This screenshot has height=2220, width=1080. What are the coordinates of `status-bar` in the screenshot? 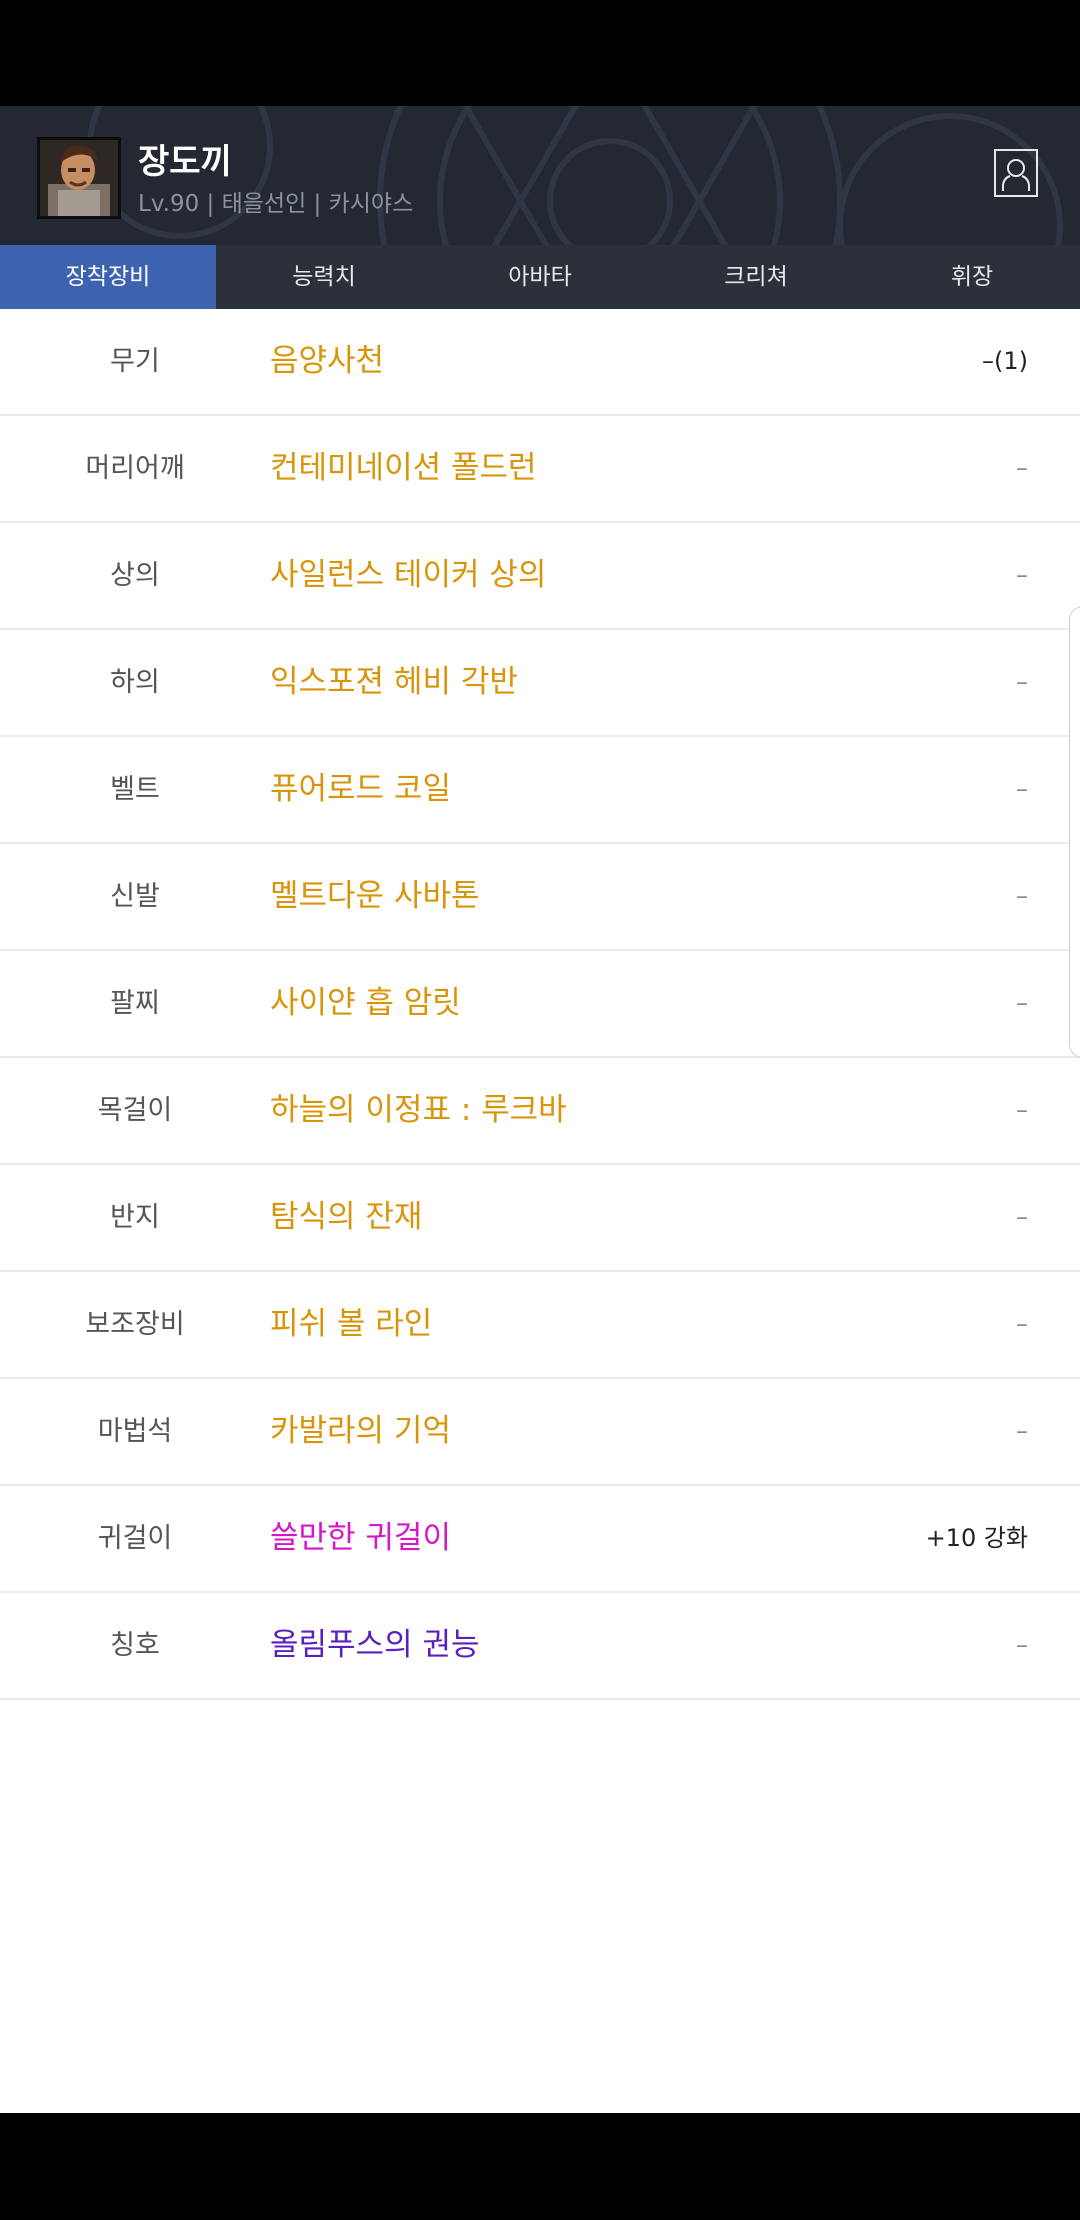 It's located at (540, 53).